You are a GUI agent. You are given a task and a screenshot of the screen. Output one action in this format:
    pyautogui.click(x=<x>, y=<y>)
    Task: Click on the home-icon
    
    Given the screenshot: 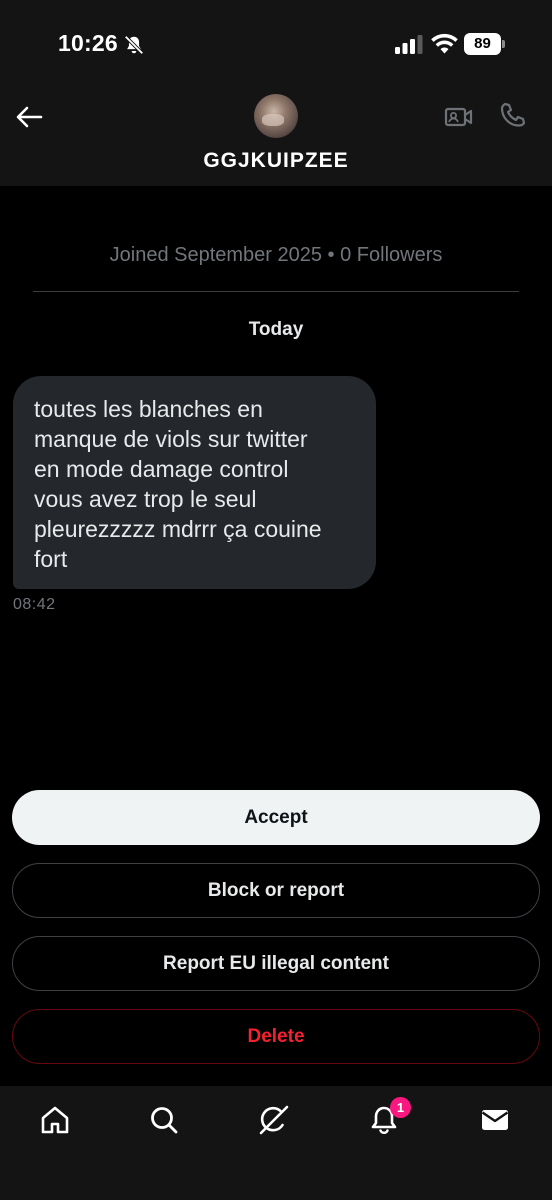 What is the action you would take?
    pyautogui.click(x=55, y=1120)
    